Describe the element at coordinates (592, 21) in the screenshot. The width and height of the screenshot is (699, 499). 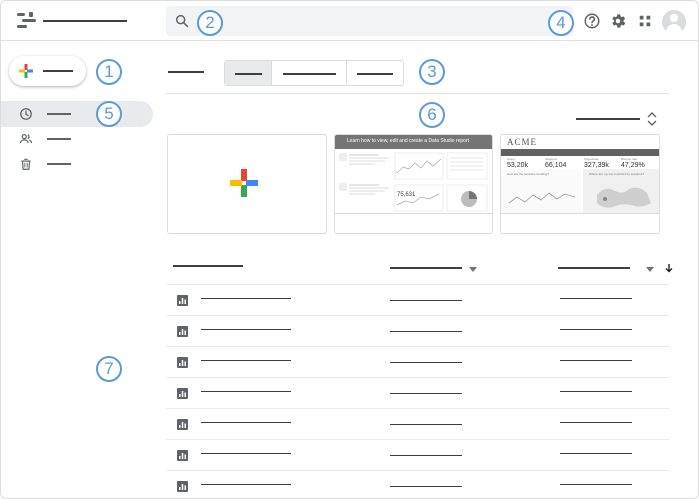
I see `help-icon` at that location.